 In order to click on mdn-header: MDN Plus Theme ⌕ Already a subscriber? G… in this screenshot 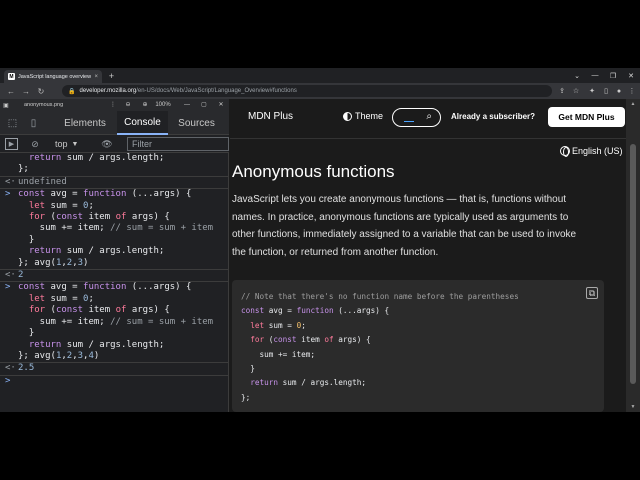, I will do `click(428, 119)`.